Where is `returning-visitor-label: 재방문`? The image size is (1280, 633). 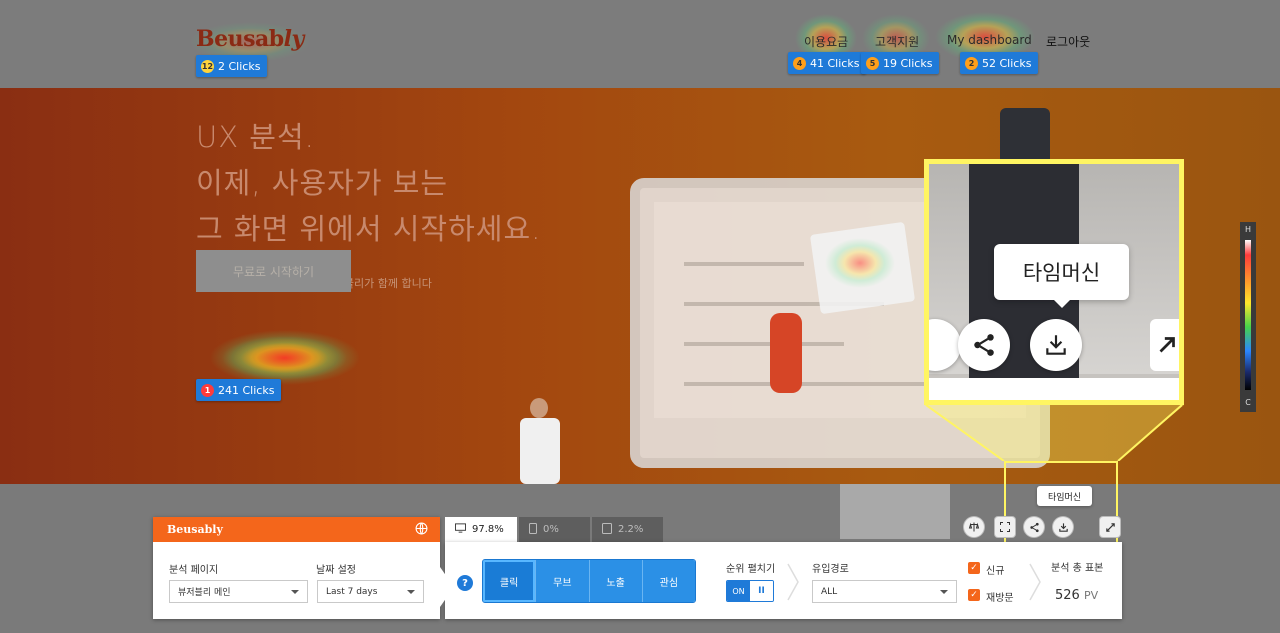
returning-visitor-label: 재방문 is located at coordinates (1000, 598).